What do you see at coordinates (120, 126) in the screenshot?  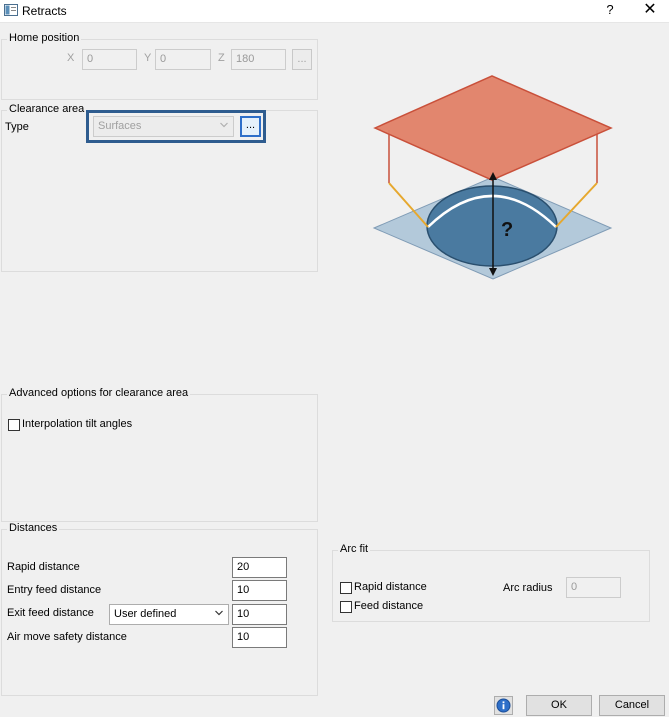 I see `clearance-type-value: Surfaces` at bounding box center [120, 126].